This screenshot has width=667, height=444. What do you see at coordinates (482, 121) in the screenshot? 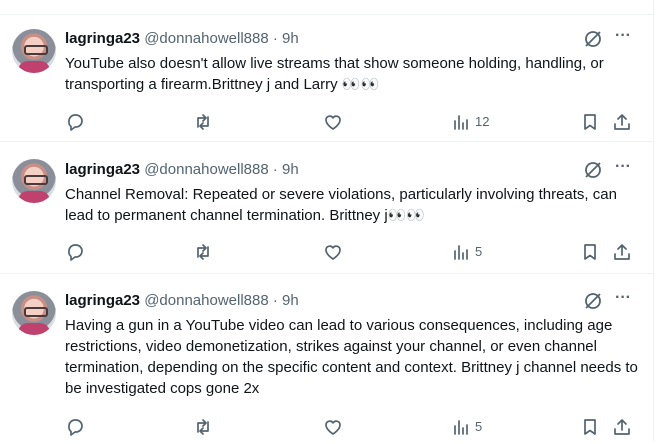
I see `views-count: 12` at bounding box center [482, 121].